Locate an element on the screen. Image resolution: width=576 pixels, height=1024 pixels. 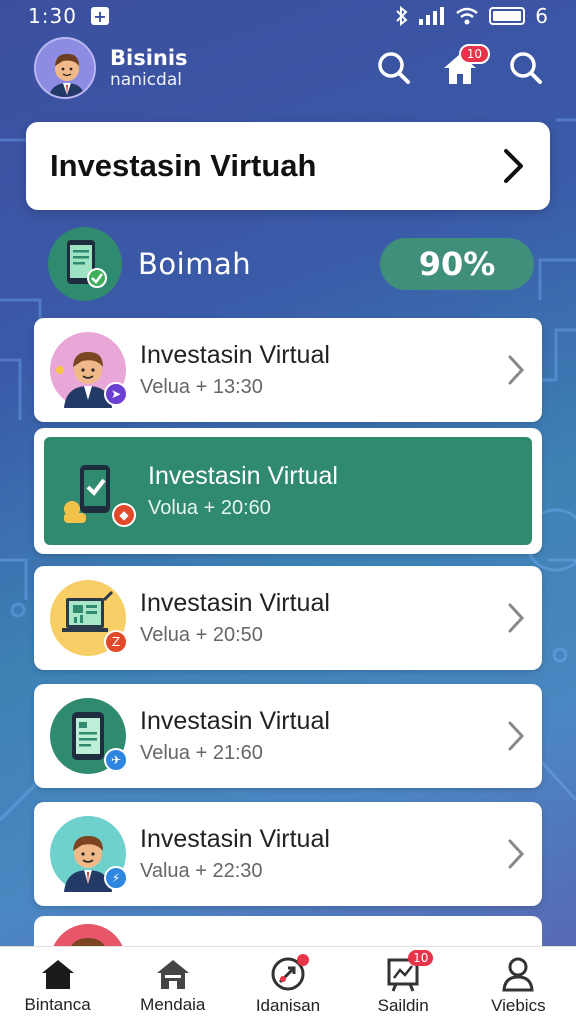
home-button: 10 is located at coordinates (464, 67).